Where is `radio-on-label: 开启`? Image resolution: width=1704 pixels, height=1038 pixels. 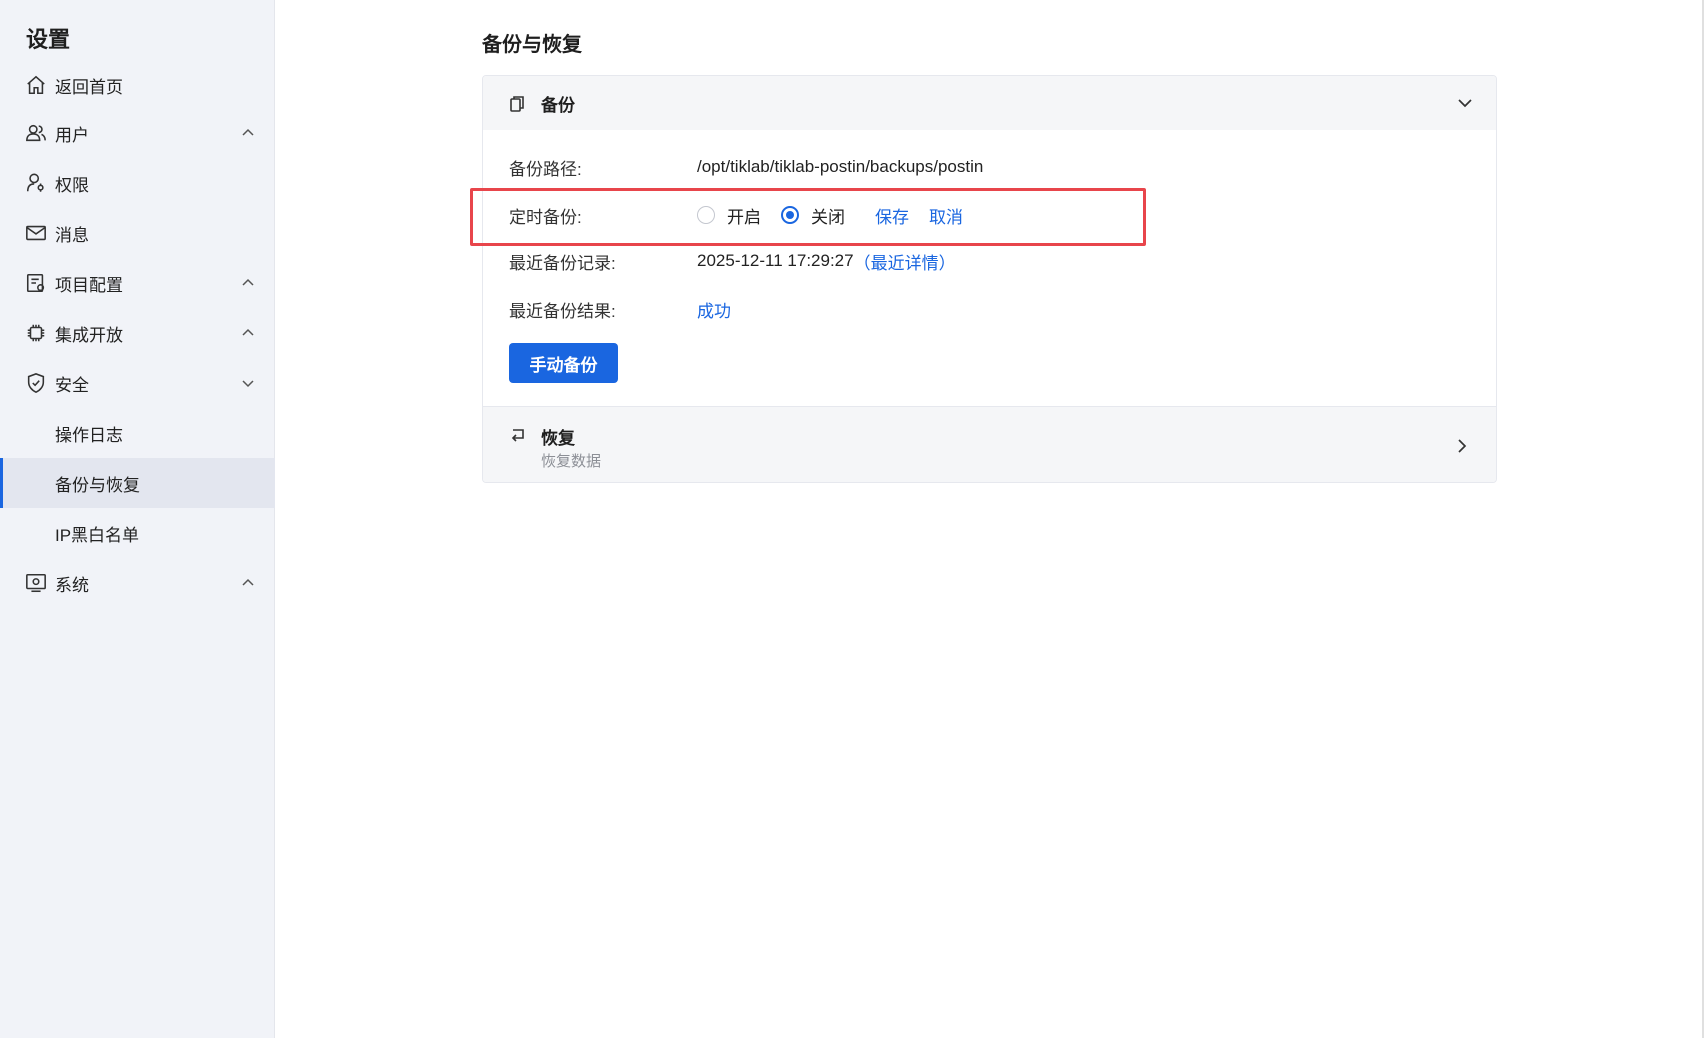
radio-on-label: 开启 is located at coordinates (744, 215).